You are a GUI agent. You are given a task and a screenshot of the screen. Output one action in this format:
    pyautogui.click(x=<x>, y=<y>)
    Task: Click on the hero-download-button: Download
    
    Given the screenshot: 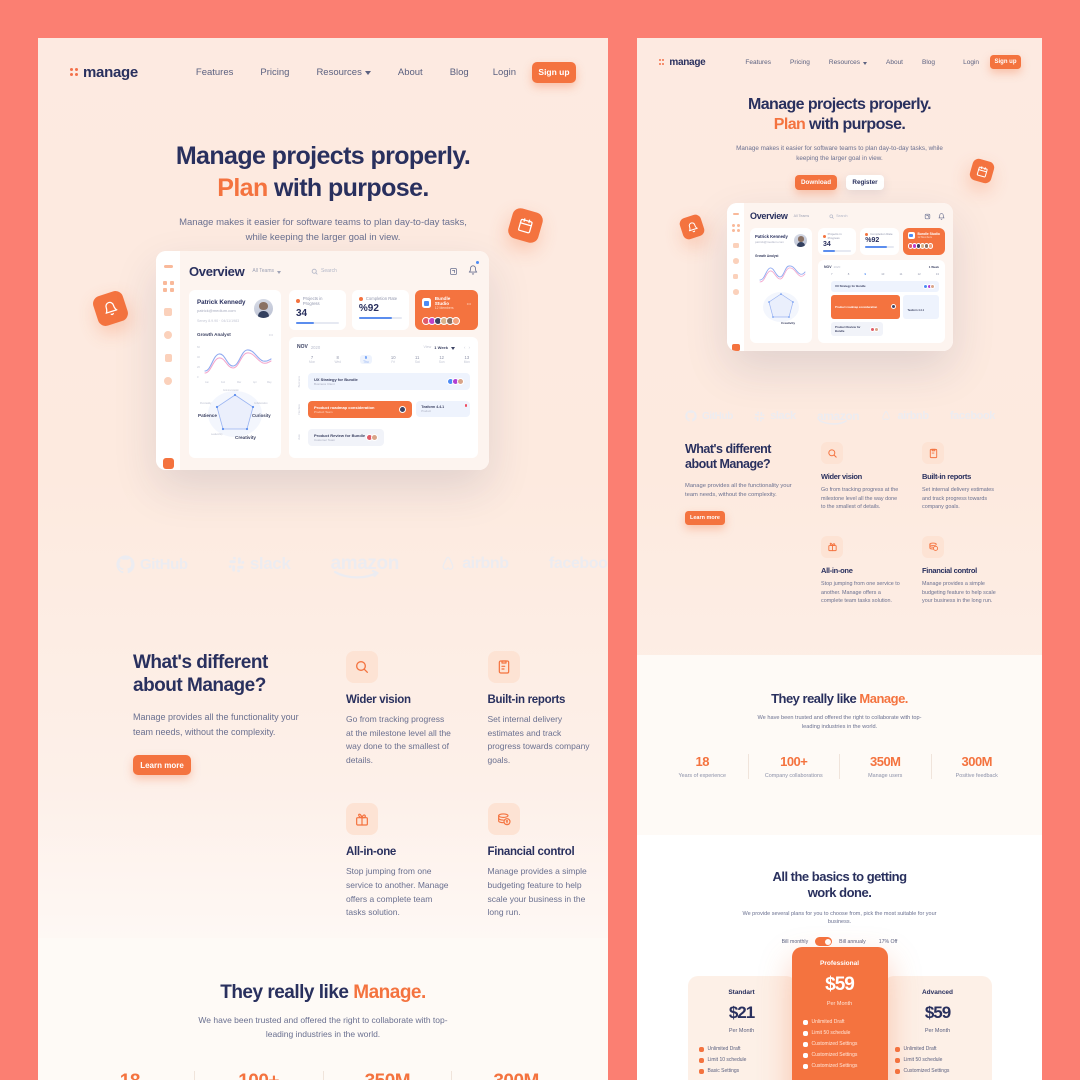 What is the action you would take?
    pyautogui.click(x=816, y=183)
    